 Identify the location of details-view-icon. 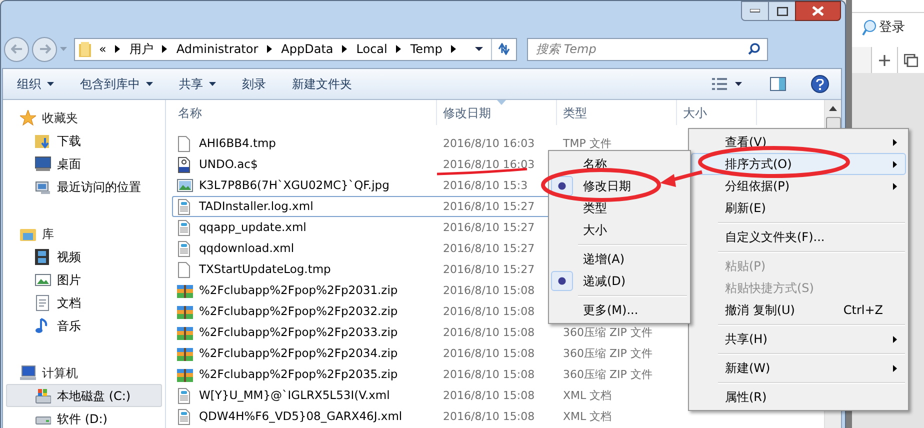
(719, 84).